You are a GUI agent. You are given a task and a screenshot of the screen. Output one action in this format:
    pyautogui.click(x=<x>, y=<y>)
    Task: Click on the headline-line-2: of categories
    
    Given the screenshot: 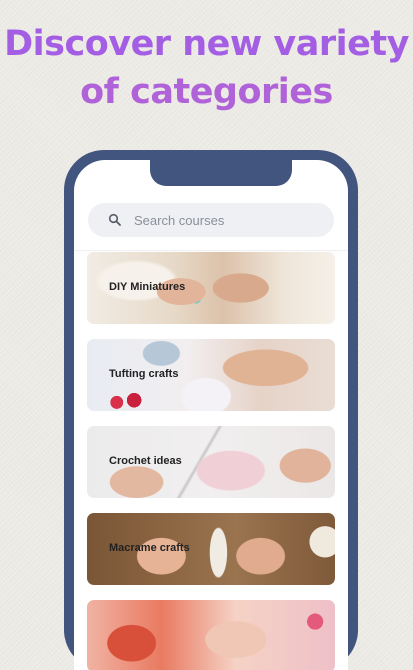 What is the action you would take?
    pyautogui.click(x=206, y=92)
    